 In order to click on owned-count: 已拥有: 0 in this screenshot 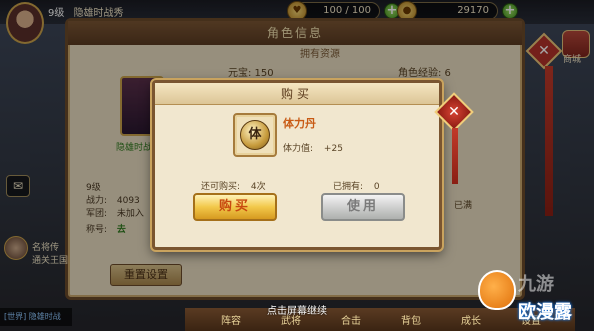, I will do `click(356, 185)`.